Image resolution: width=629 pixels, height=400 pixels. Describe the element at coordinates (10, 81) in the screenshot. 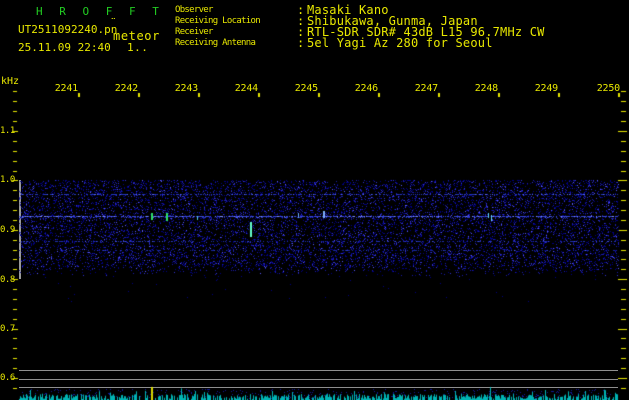

I see `y-axis-unit-label: kHz` at that location.